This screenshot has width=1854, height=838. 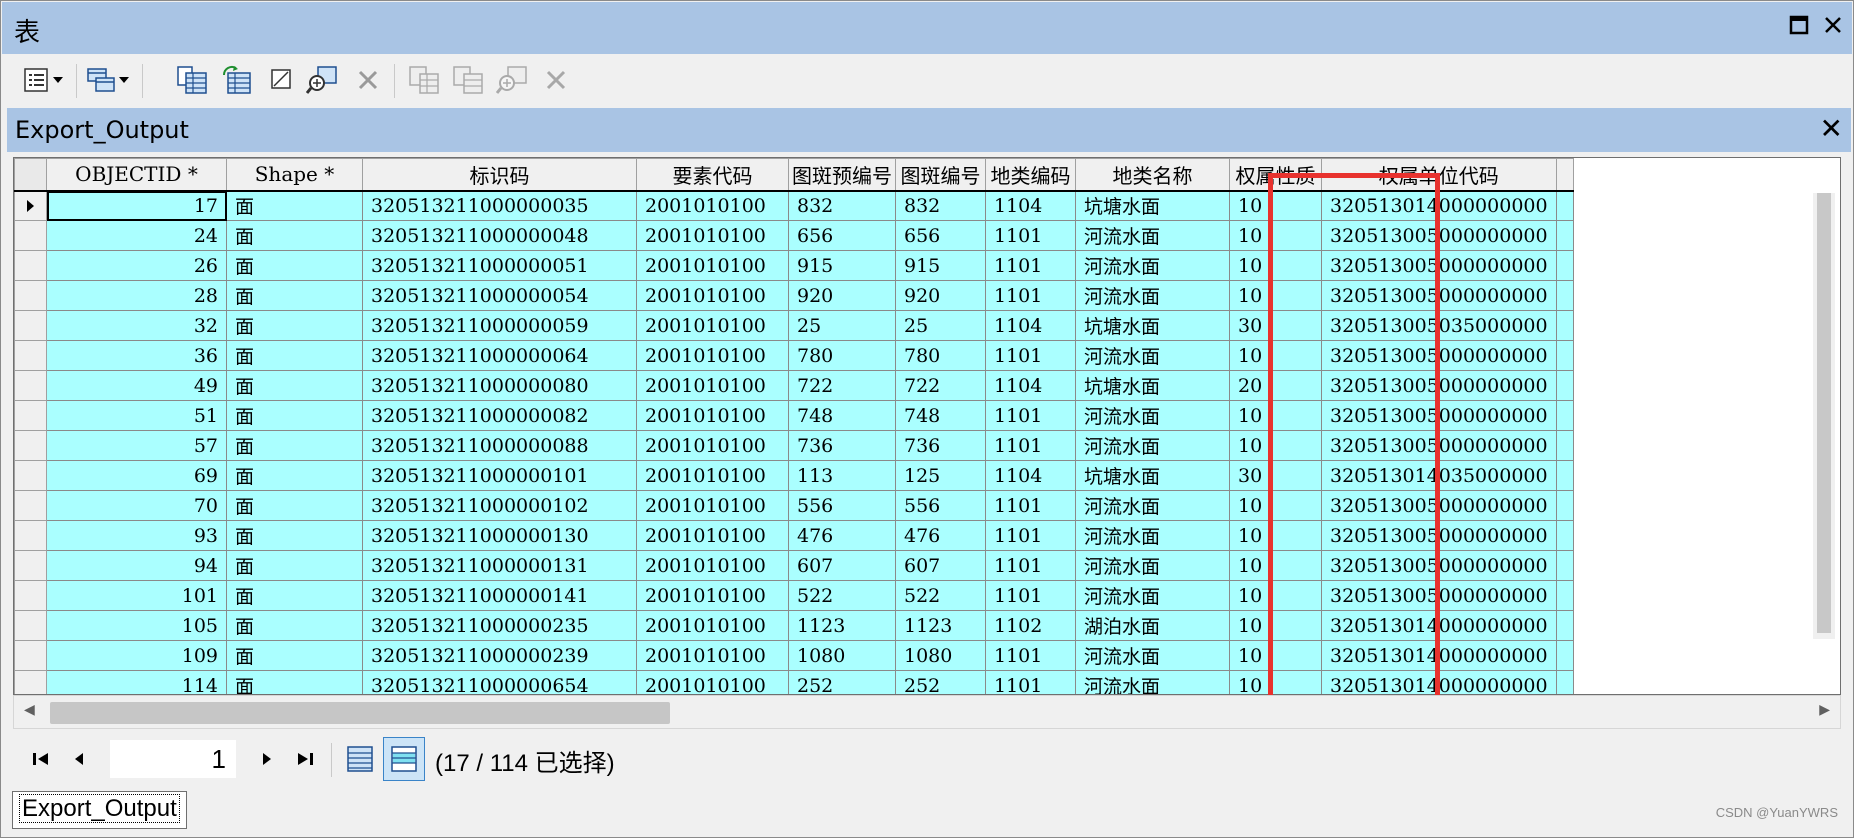 What do you see at coordinates (1275, 325) in the screenshot?
I see `cell-ownership-type: 30` at bounding box center [1275, 325].